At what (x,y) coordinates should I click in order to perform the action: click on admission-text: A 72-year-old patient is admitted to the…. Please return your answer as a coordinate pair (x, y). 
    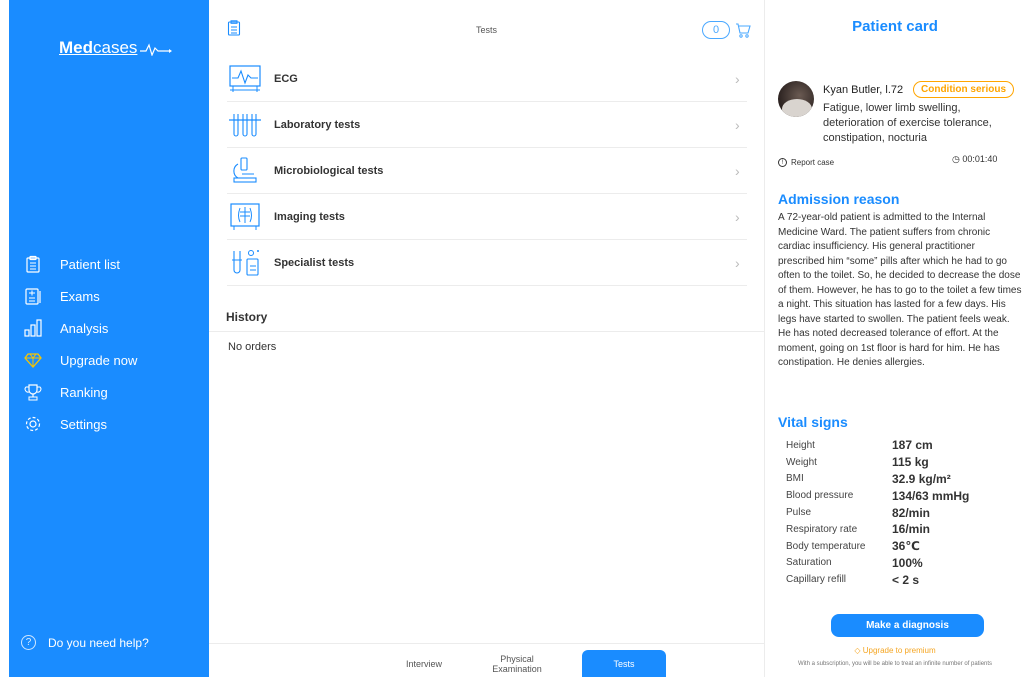
    Looking at the image, I should click on (900, 290).